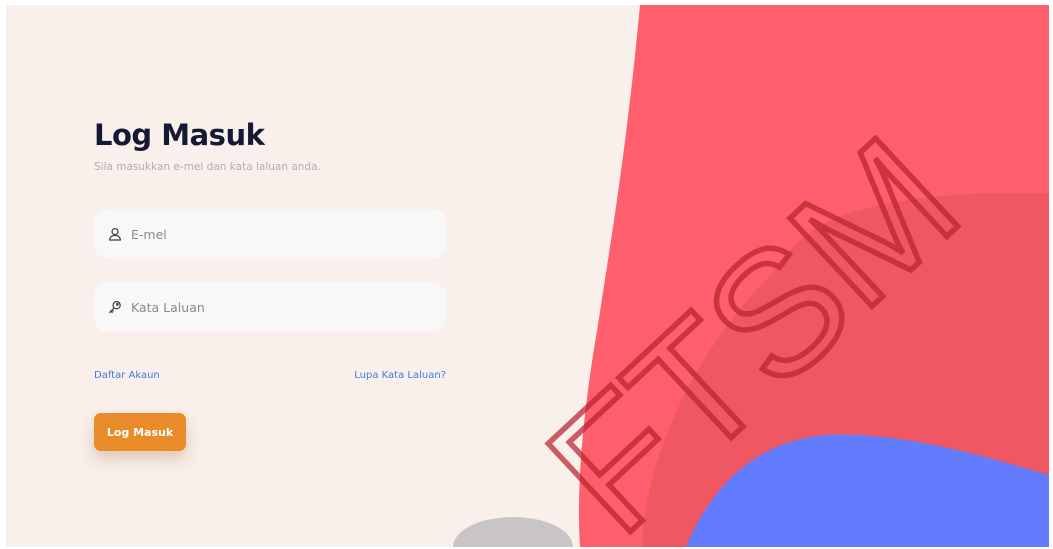  Describe the element at coordinates (140, 432) in the screenshot. I see `login-button: Log Masuk` at that location.